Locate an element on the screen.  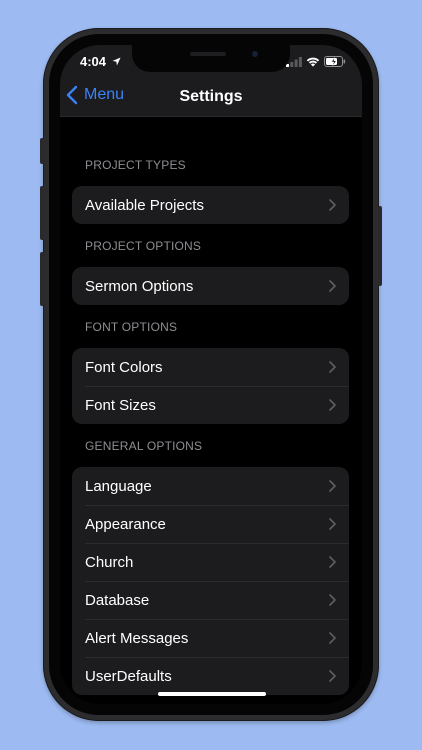
section-header-project-types: PROJECT TYPES is located at coordinates (135, 165).